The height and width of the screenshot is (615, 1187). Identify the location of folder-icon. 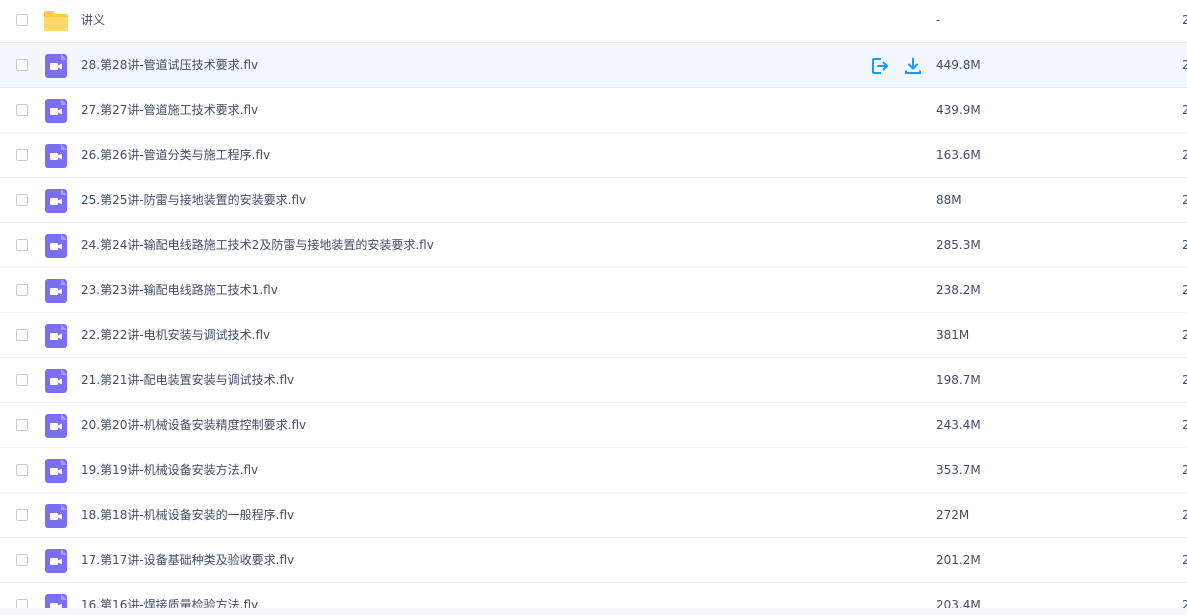
(56, 22).